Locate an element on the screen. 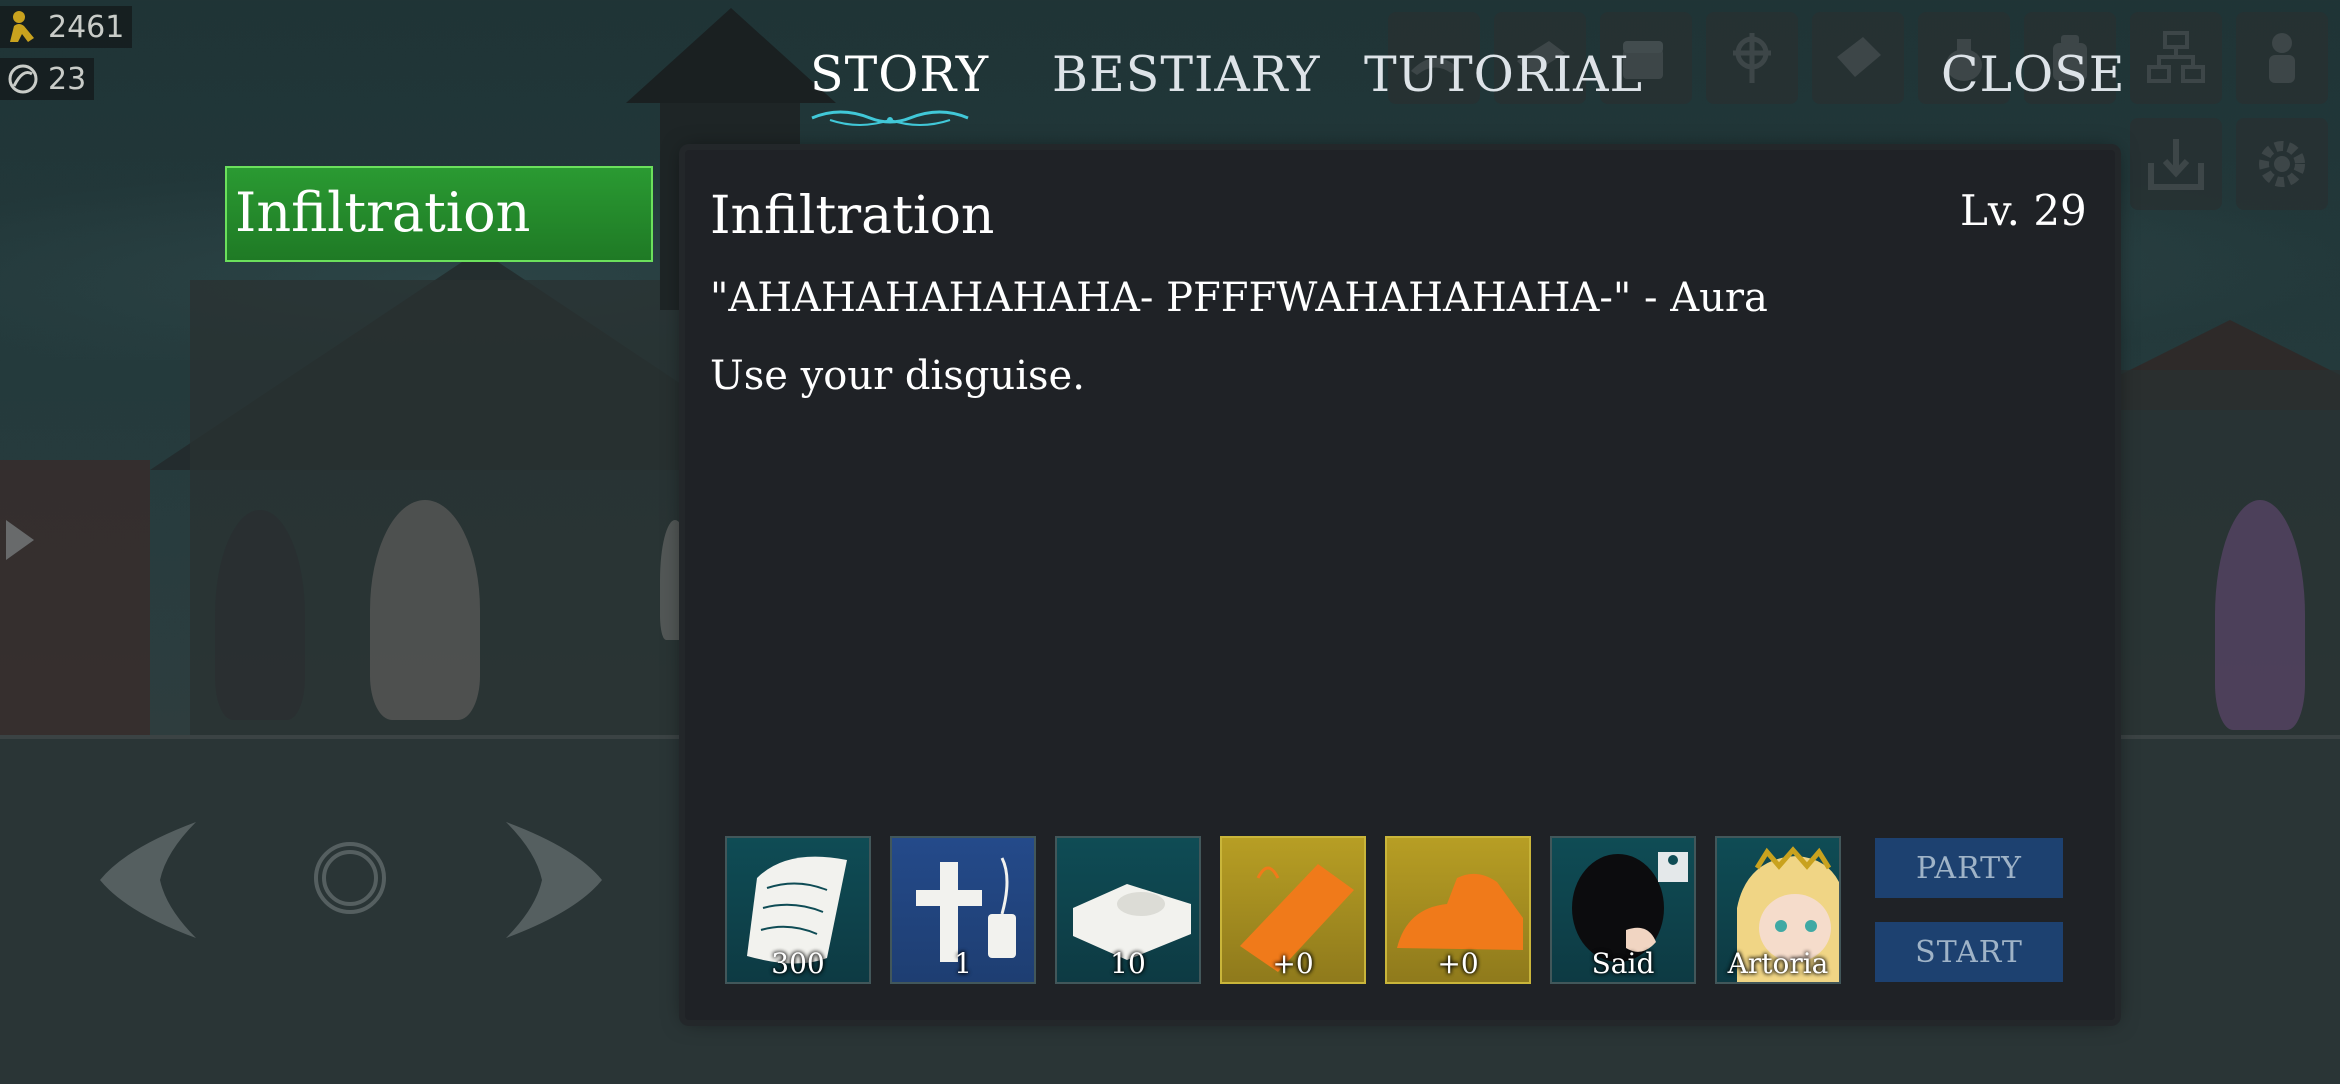 The height and width of the screenshot is (1084, 2340). reward-label: 300 is located at coordinates (798, 963).